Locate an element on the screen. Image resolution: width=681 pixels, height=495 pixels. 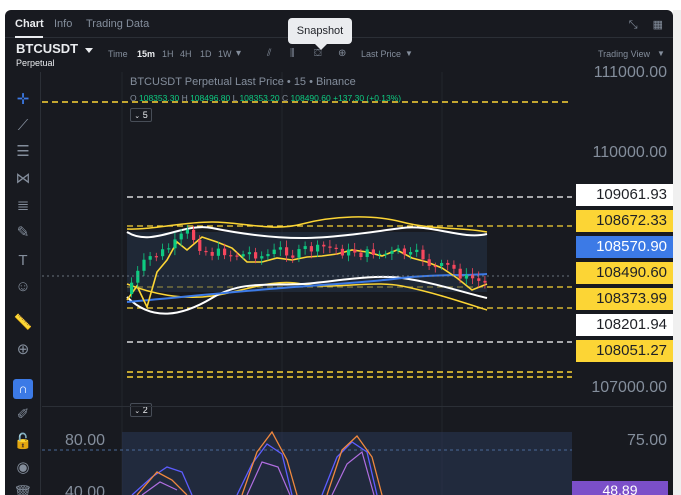
price-label-110000: 110000.00 is located at coordinates (629, 152).